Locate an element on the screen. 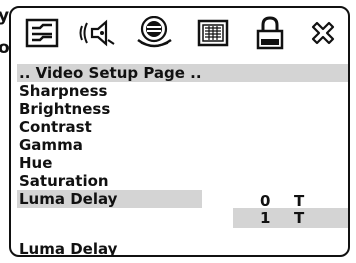 The width and height of the screenshot is (356, 263). menu-item-hue: Hue is located at coordinates (34, 163).